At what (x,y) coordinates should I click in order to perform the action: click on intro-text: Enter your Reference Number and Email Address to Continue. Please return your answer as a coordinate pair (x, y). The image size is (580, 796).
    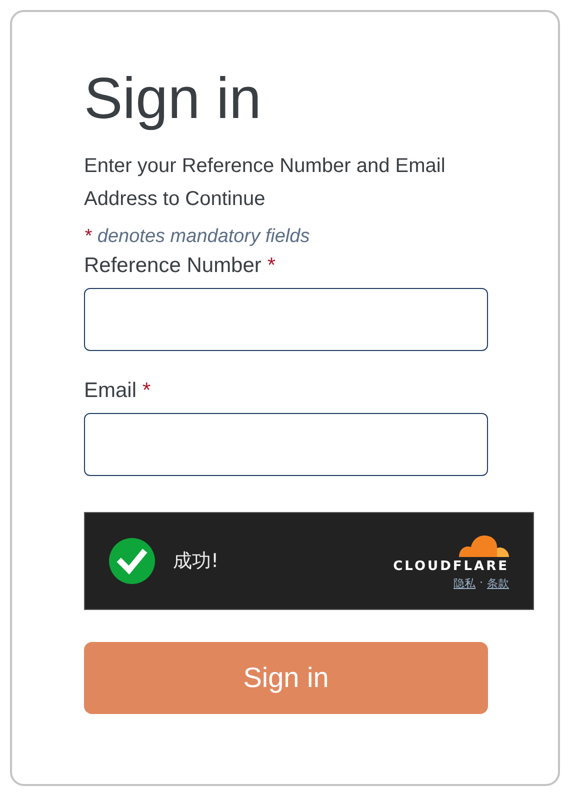
    Looking at the image, I should click on (265, 183).